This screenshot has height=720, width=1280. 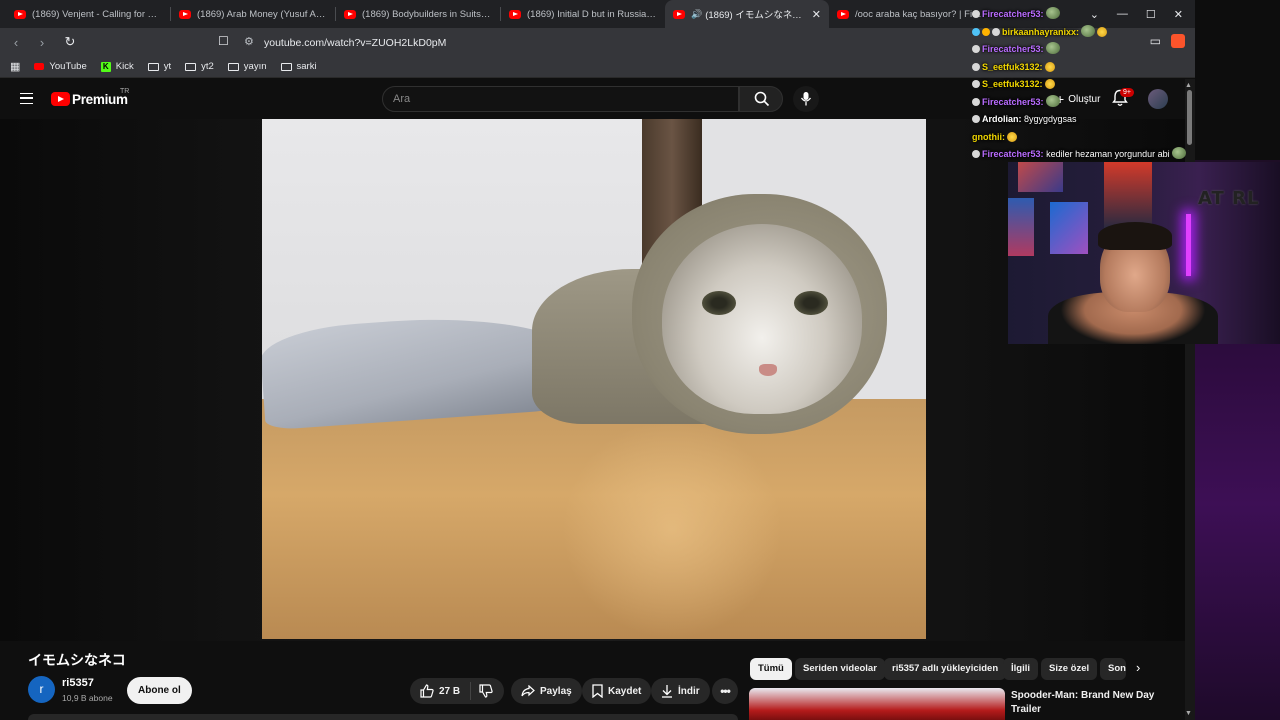 What do you see at coordinates (207, 66) in the screenshot?
I see `bookmark-label: yt2` at bounding box center [207, 66].